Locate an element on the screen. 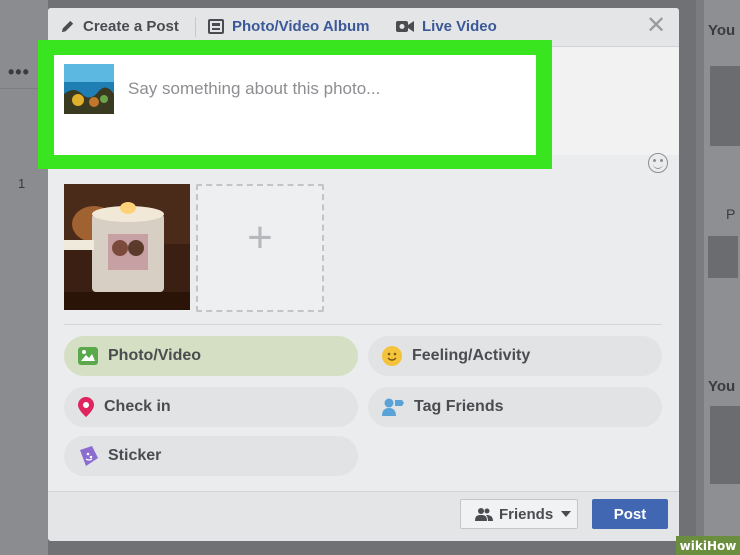  tab-photo-video-album: Photo/Video Album is located at coordinates (289, 26).